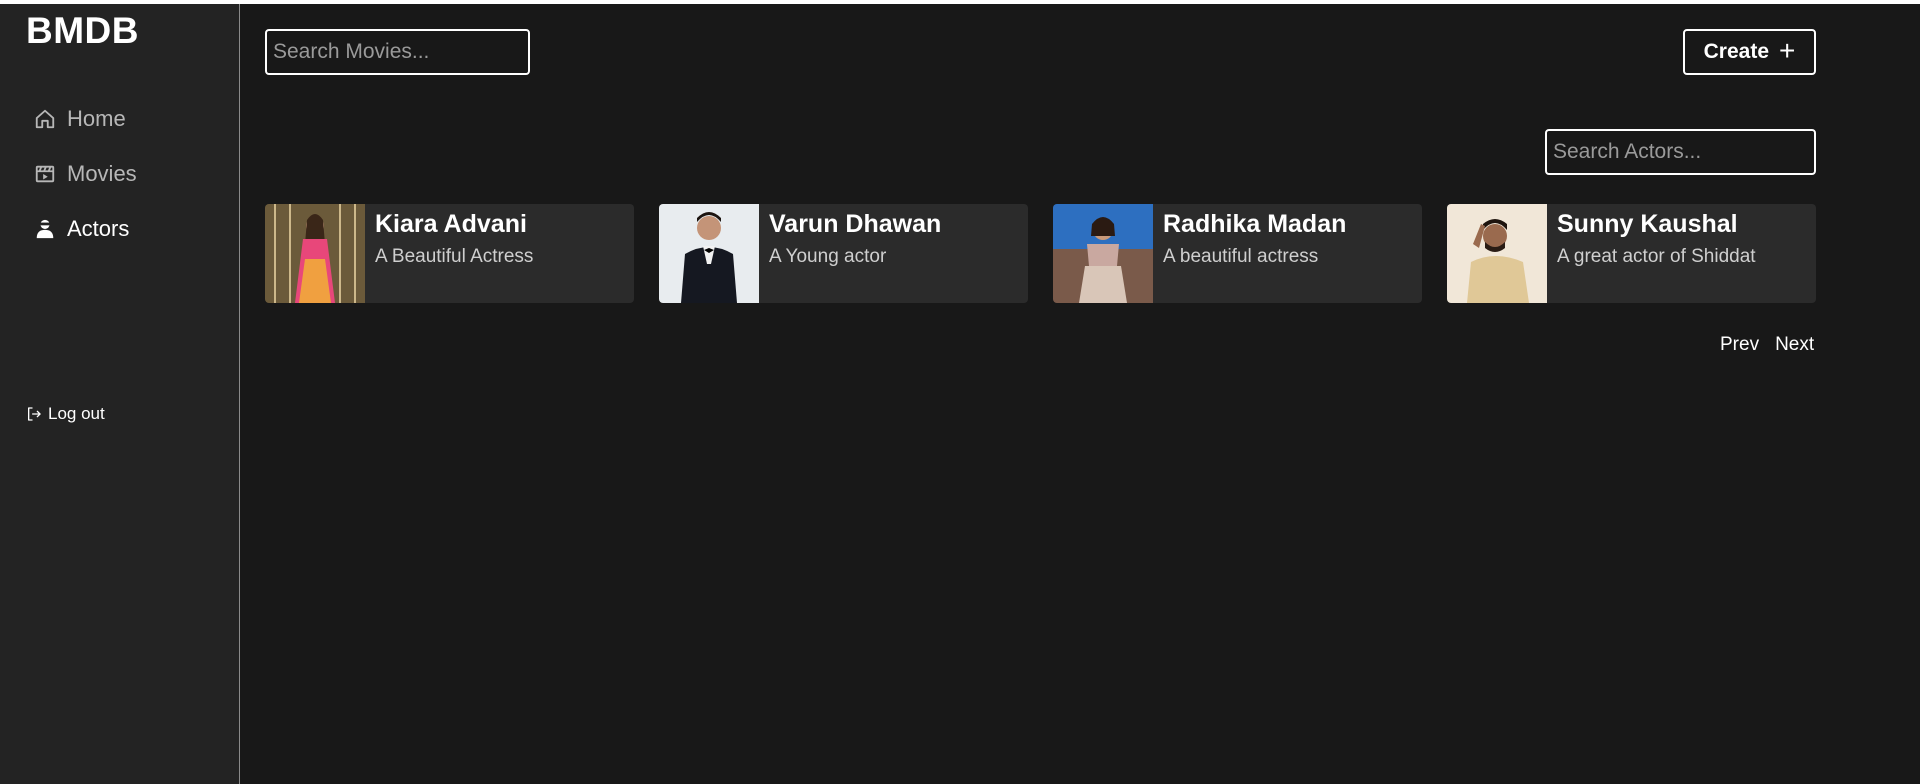  What do you see at coordinates (1647, 224) in the screenshot?
I see `actor-name: Sunny Kaushal` at bounding box center [1647, 224].